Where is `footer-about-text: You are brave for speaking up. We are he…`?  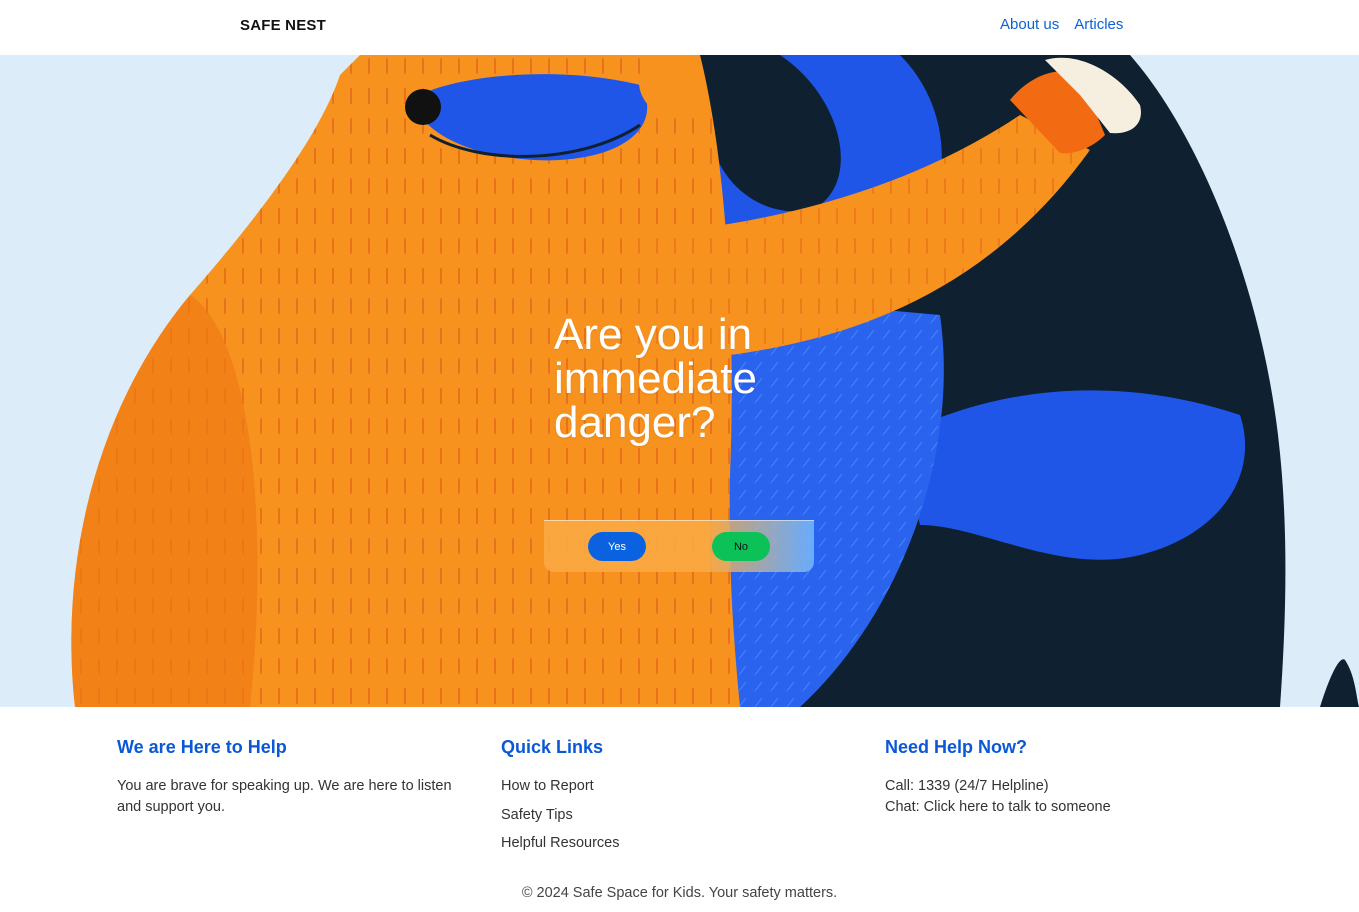
footer-about-text: You are brave for speaking up. We are he… is located at coordinates (284, 796).